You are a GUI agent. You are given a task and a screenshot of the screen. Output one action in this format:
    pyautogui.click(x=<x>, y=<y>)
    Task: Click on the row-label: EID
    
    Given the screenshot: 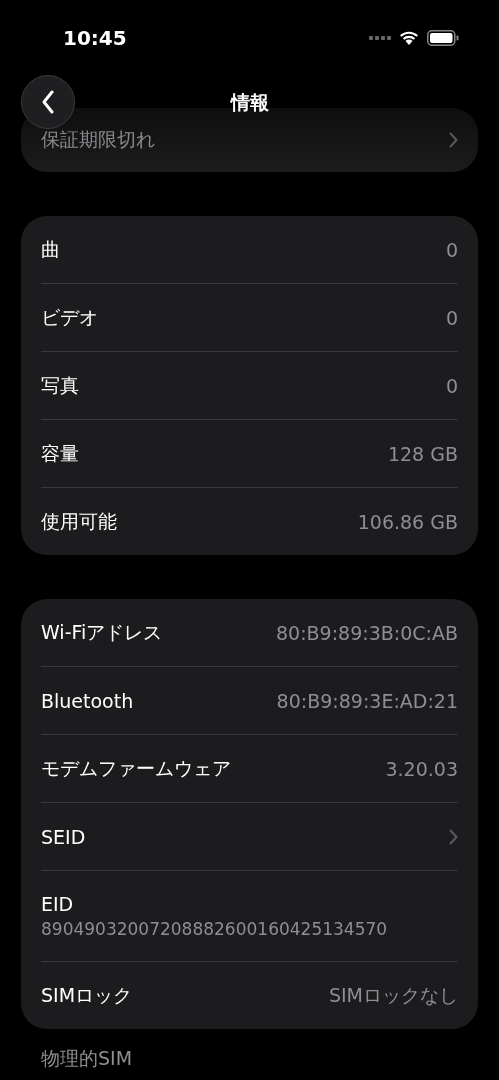 What is the action you would take?
    pyautogui.click(x=57, y=904)
    